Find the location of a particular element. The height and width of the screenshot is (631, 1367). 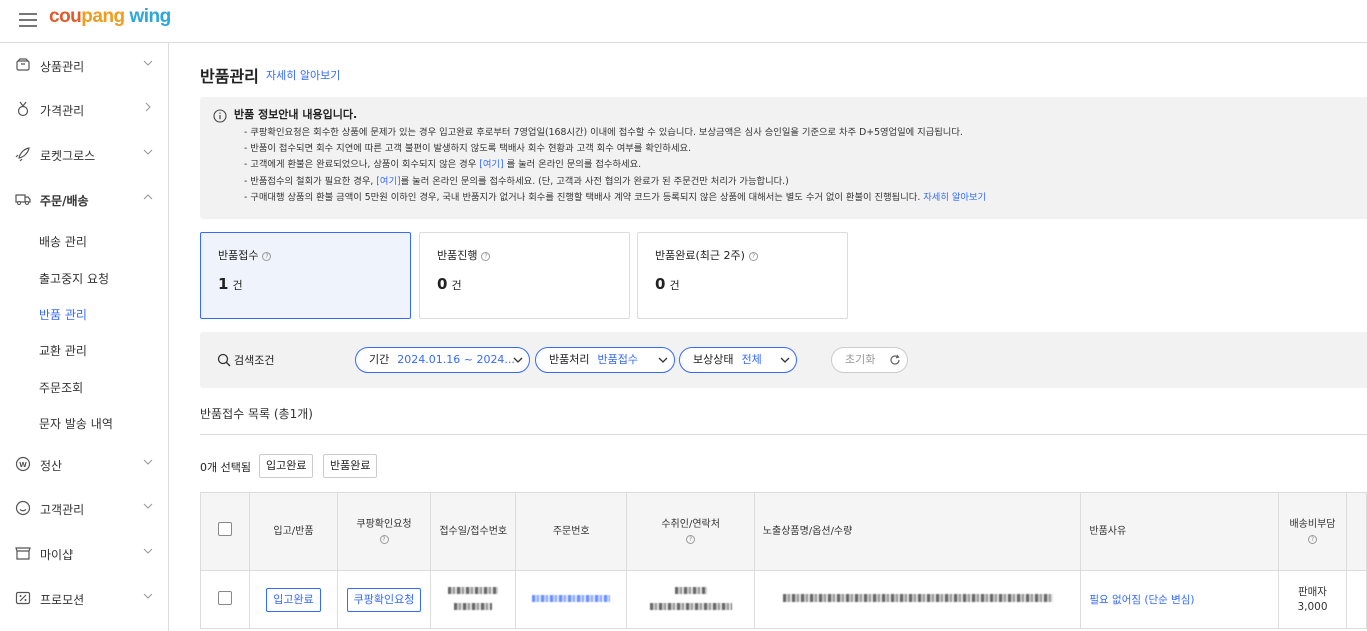

sidebar-item-order-delivery: 주문/배송 is located at coordinates (84, 200).